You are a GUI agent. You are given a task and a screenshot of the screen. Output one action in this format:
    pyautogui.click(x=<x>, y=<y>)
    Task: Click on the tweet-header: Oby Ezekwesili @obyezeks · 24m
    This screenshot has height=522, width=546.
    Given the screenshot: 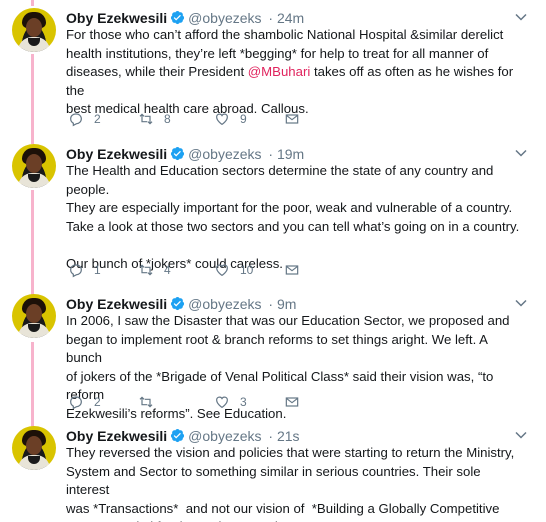 What is the action you would take?
    pyautogui.click(x=185, y=18)
    